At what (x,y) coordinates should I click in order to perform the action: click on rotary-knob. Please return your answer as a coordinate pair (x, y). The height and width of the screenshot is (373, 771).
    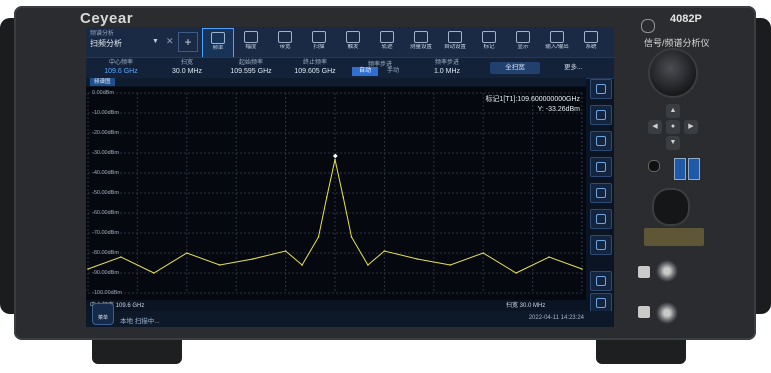
    Looking at the image, I should click on (673, 73).